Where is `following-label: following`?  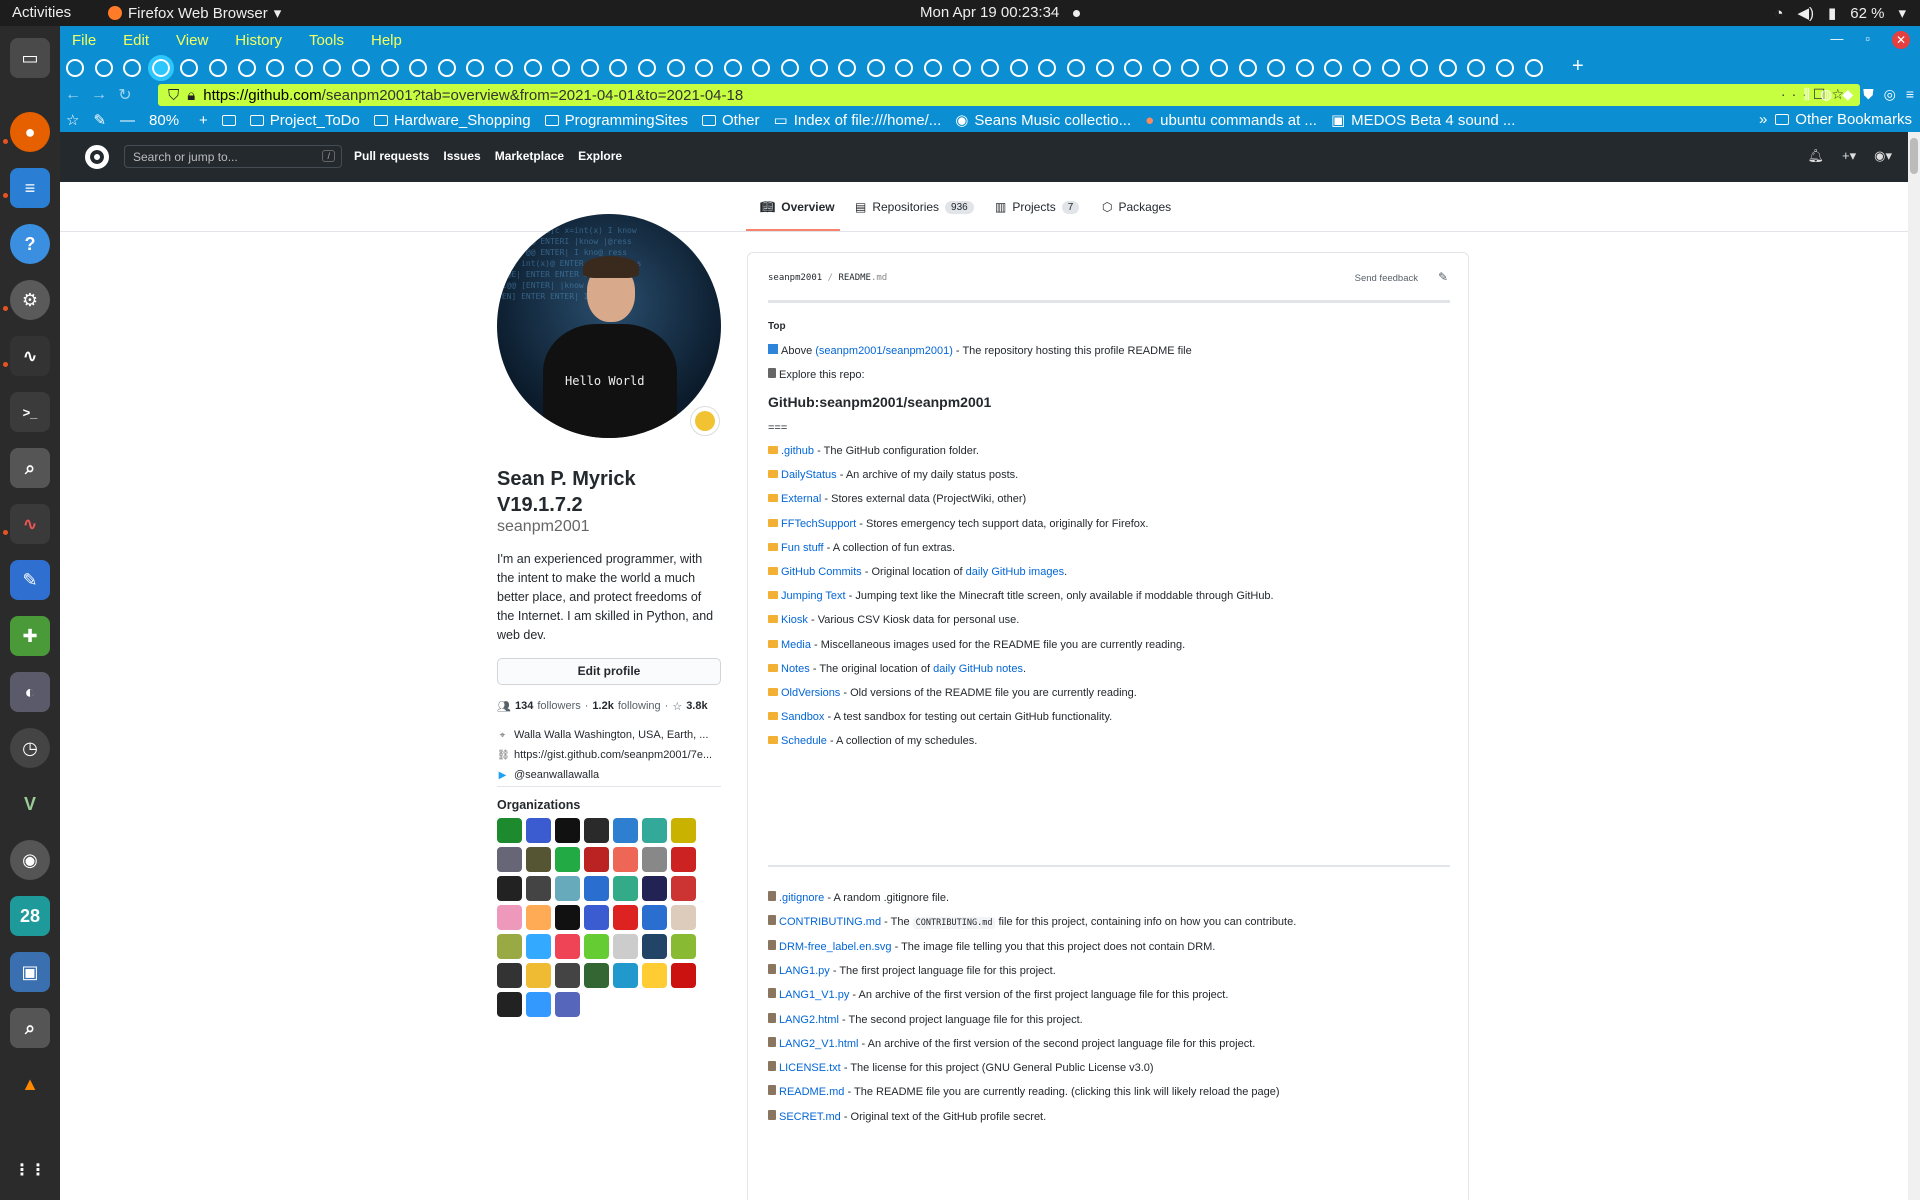 following-label: following is located at coordinates (639, 706).